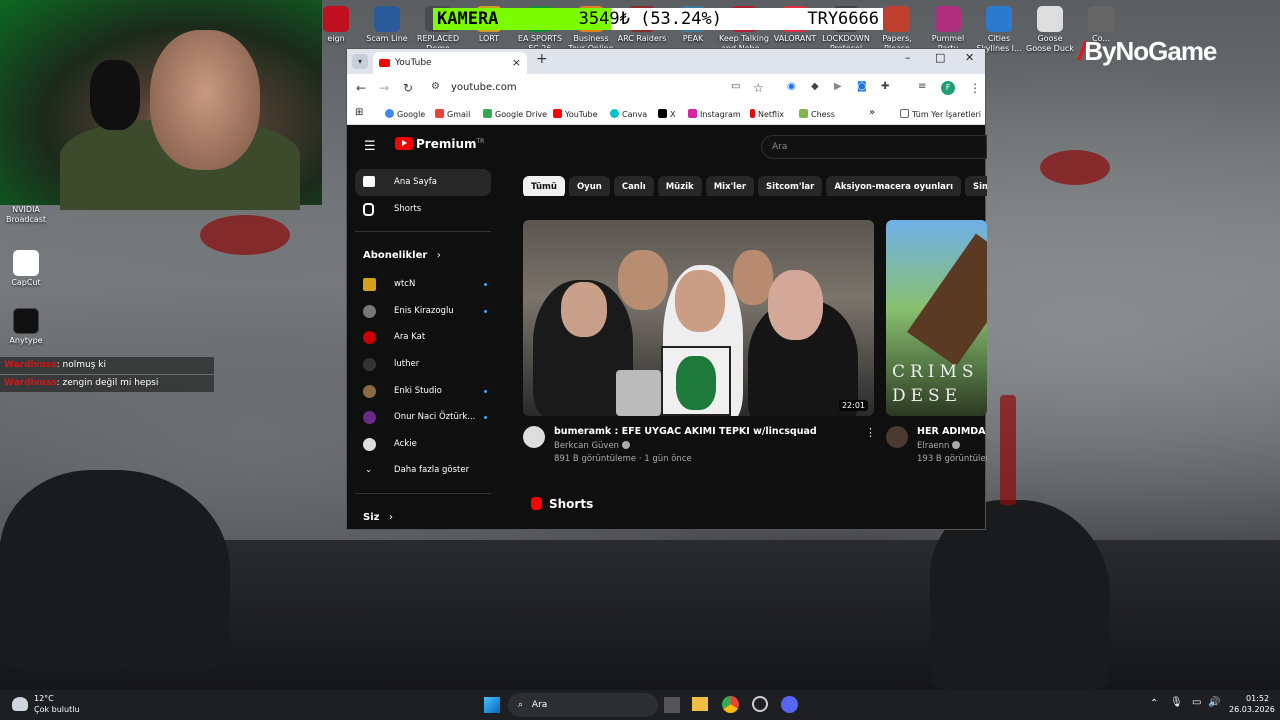 This screenshot has width=1280, height=720. Describe the element at coordinates (885, 86) in the screenshot. I see `extensions-puzzle-icon: ✚` at that location.